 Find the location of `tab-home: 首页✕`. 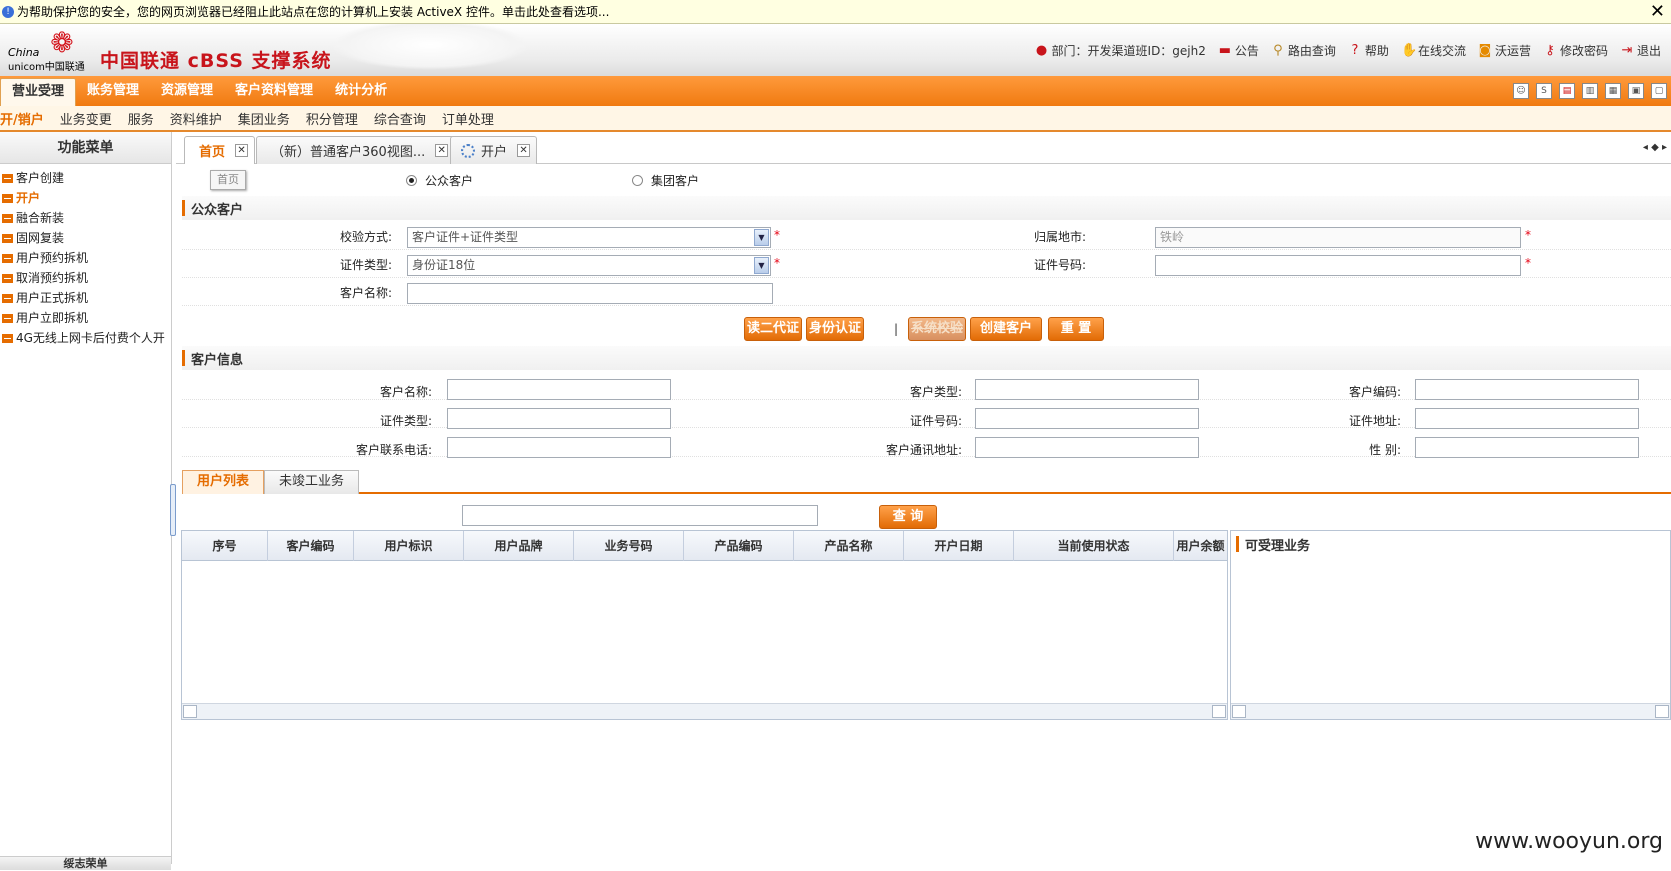

tab-home: 首页✕ is located at coordinates (219, 150).